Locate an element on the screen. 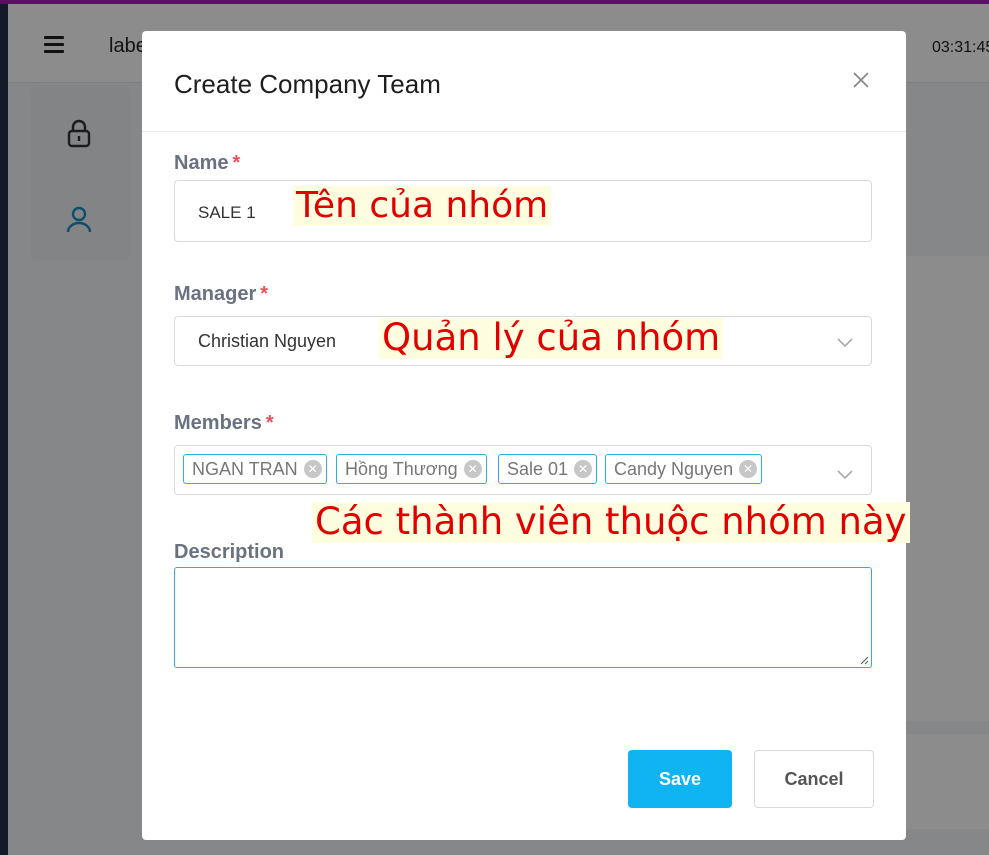 The height and width of the screenshot is (855, 989). member-tag: Sale 01 ✕ is located at coordinates (548, 469).